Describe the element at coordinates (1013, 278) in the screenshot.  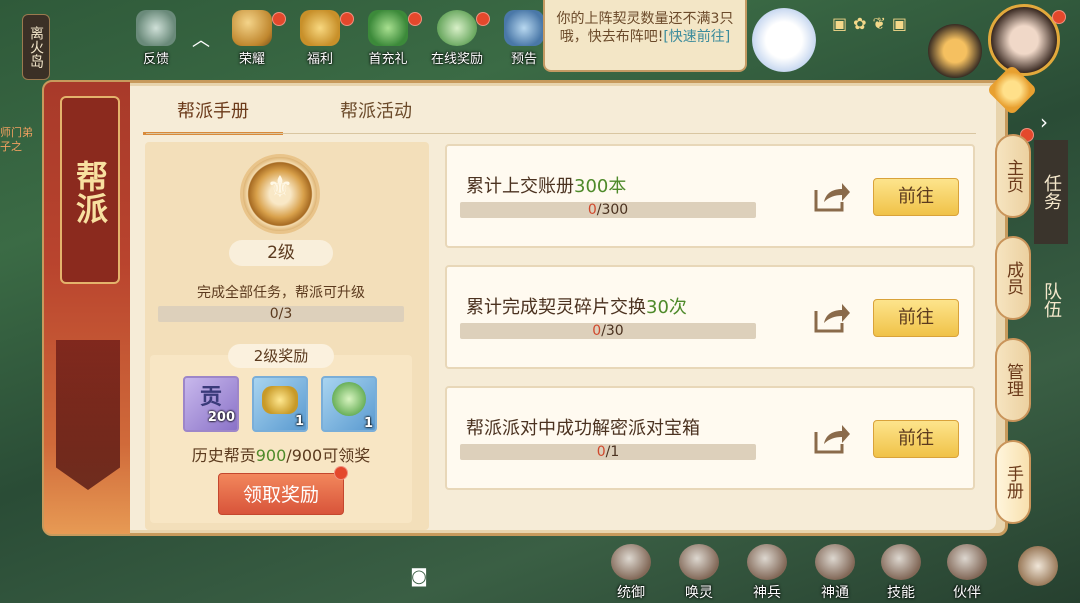
I see `side-tab-members: 成员` at that location.